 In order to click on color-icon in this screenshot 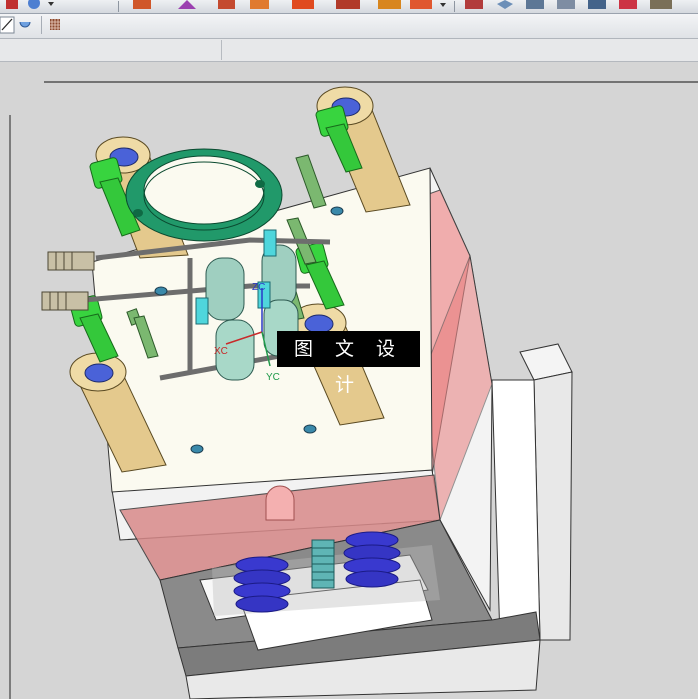, I will do `click(628, 4)`.